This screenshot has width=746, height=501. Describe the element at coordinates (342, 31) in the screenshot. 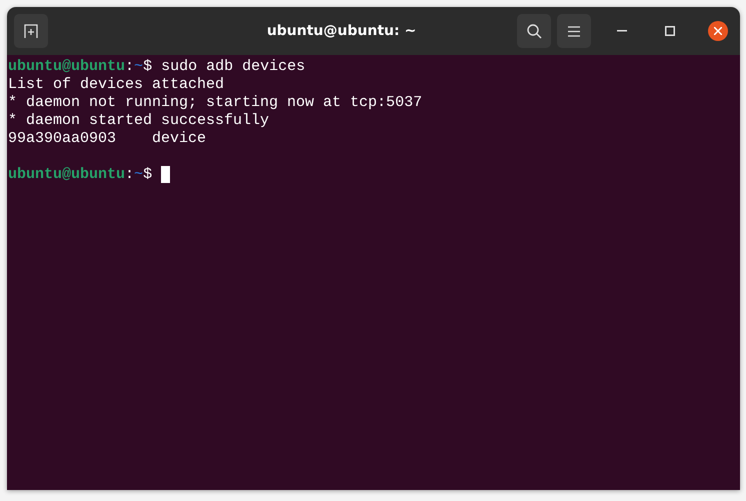

I see `window-title: ubuntu@ubuntu: ~` at that location.